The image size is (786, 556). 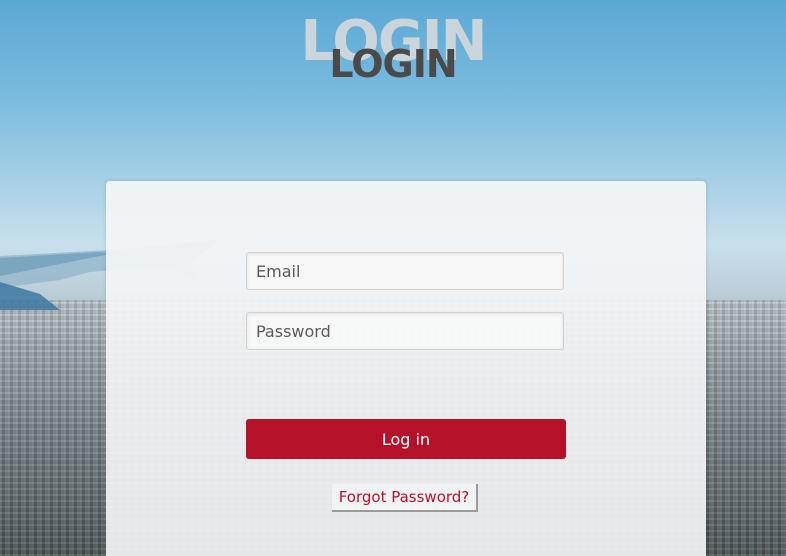 I want to click on page-title: LOGIN, so click(x=393, y=64).